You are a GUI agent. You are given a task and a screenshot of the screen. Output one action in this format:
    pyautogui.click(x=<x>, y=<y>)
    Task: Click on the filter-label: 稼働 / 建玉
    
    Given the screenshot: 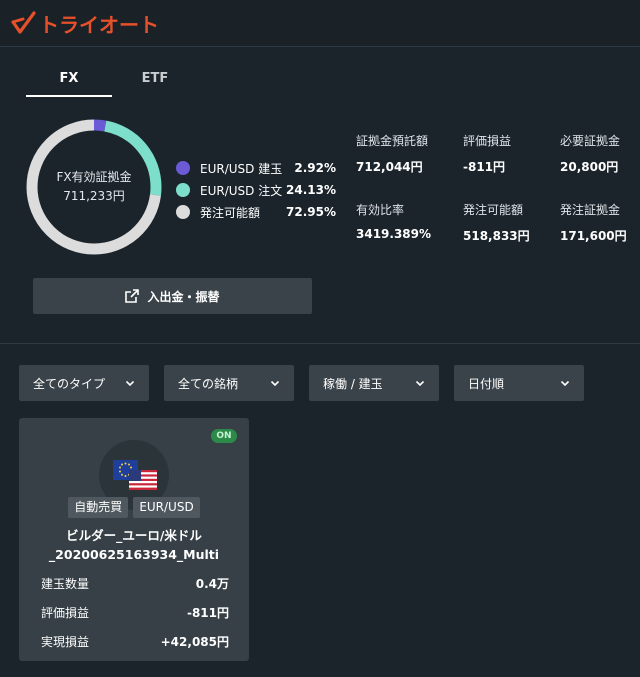 What is the action you would take?
    pyautogui.click(x=353, y=383)
    